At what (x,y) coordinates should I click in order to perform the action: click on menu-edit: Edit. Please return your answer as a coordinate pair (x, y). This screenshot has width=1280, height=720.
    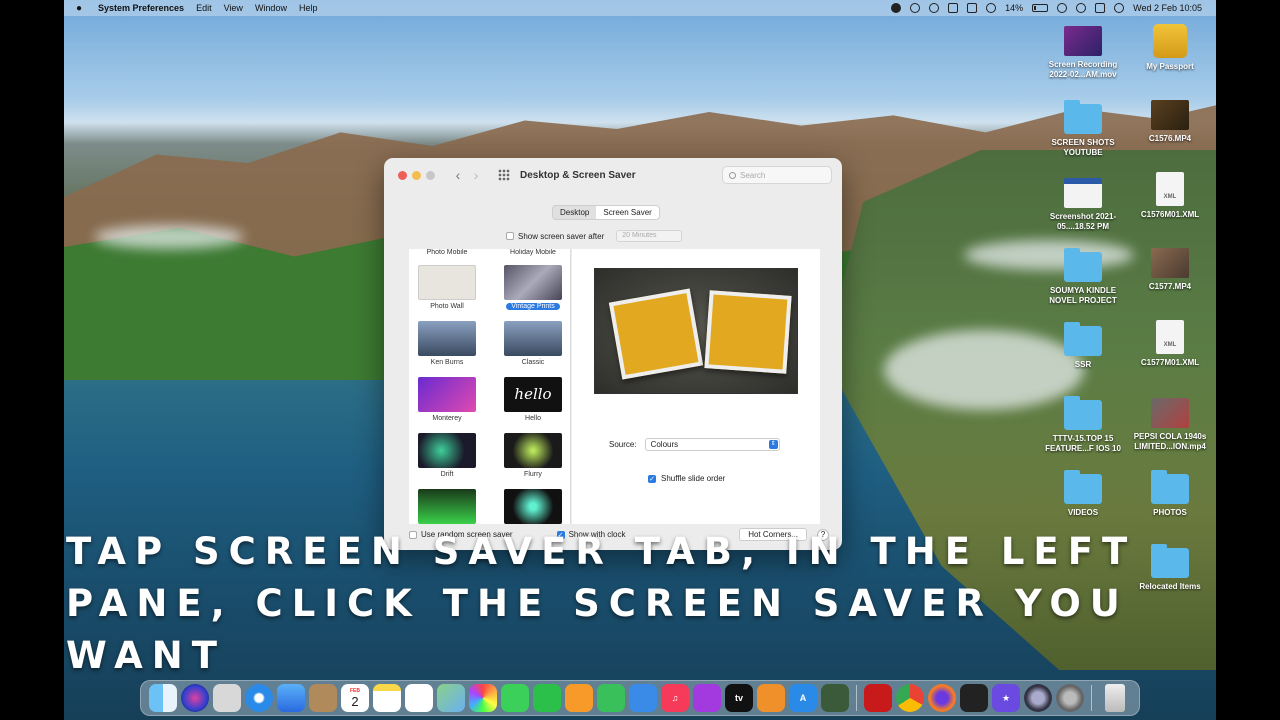
    Looking at the image, I should click on (204, 8).